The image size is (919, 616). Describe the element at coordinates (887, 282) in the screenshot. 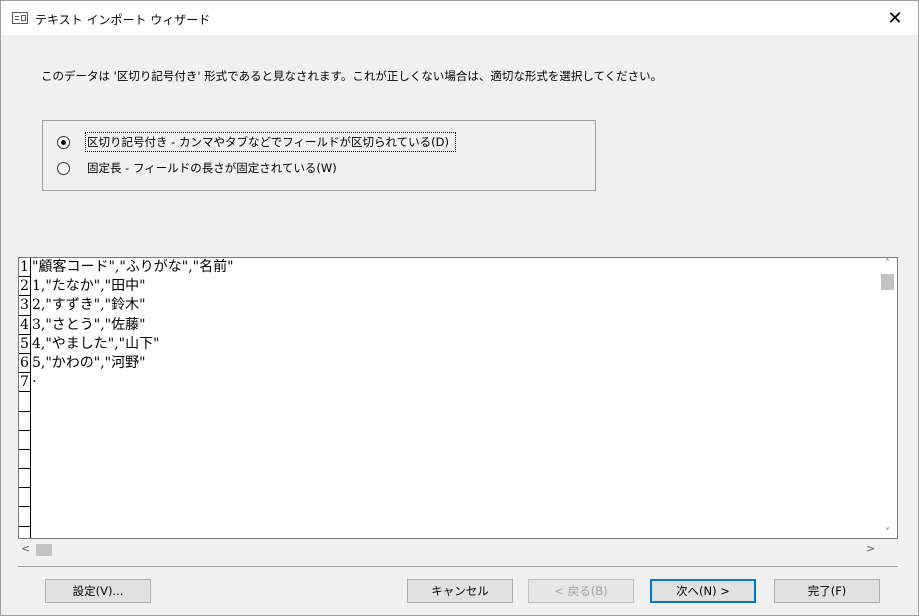

I see `vertical-scroll-thumb` at that location.